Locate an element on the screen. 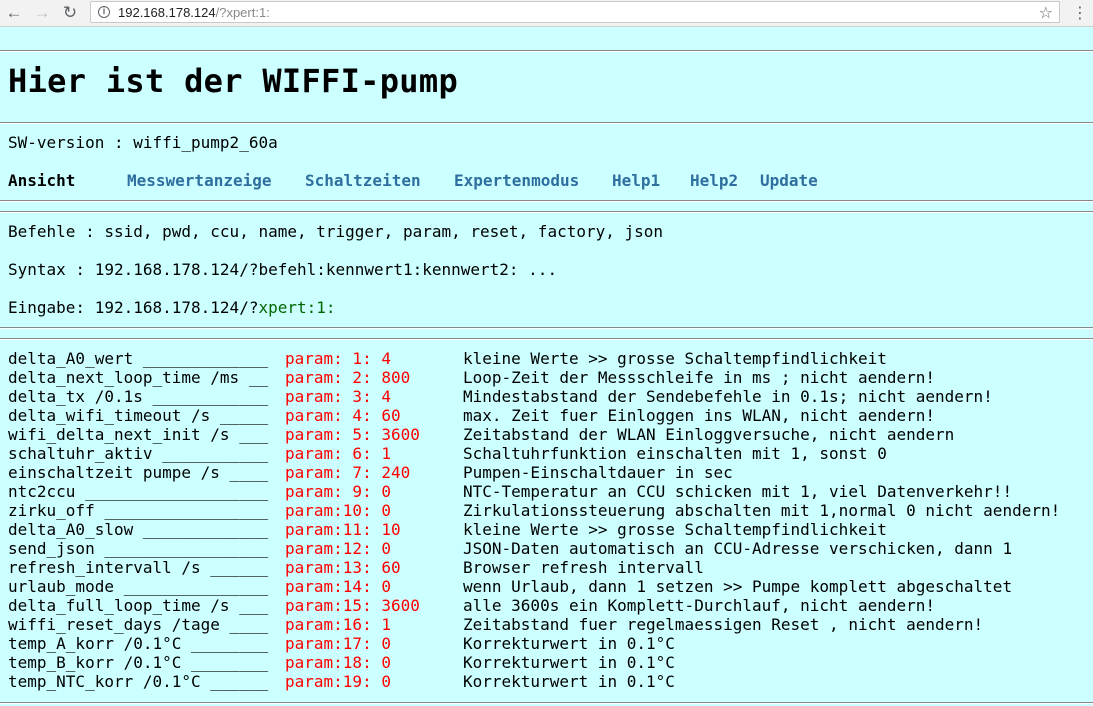 This screenshot has height=706, width=1093. param-name: delta_next_loop_time /ms __ is located at coordinates (138, 377).